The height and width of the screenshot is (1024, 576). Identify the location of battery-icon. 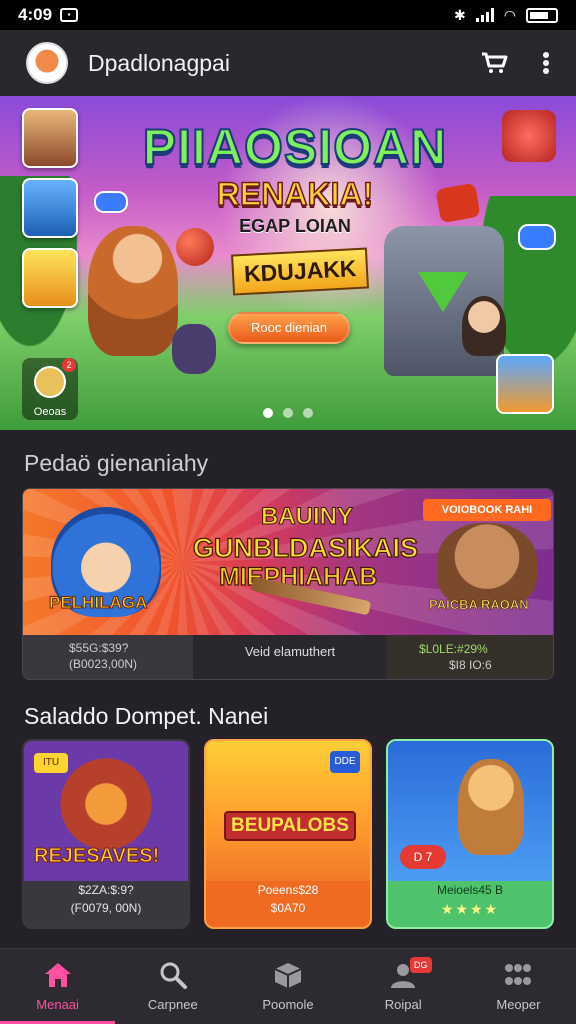
(542, 15).